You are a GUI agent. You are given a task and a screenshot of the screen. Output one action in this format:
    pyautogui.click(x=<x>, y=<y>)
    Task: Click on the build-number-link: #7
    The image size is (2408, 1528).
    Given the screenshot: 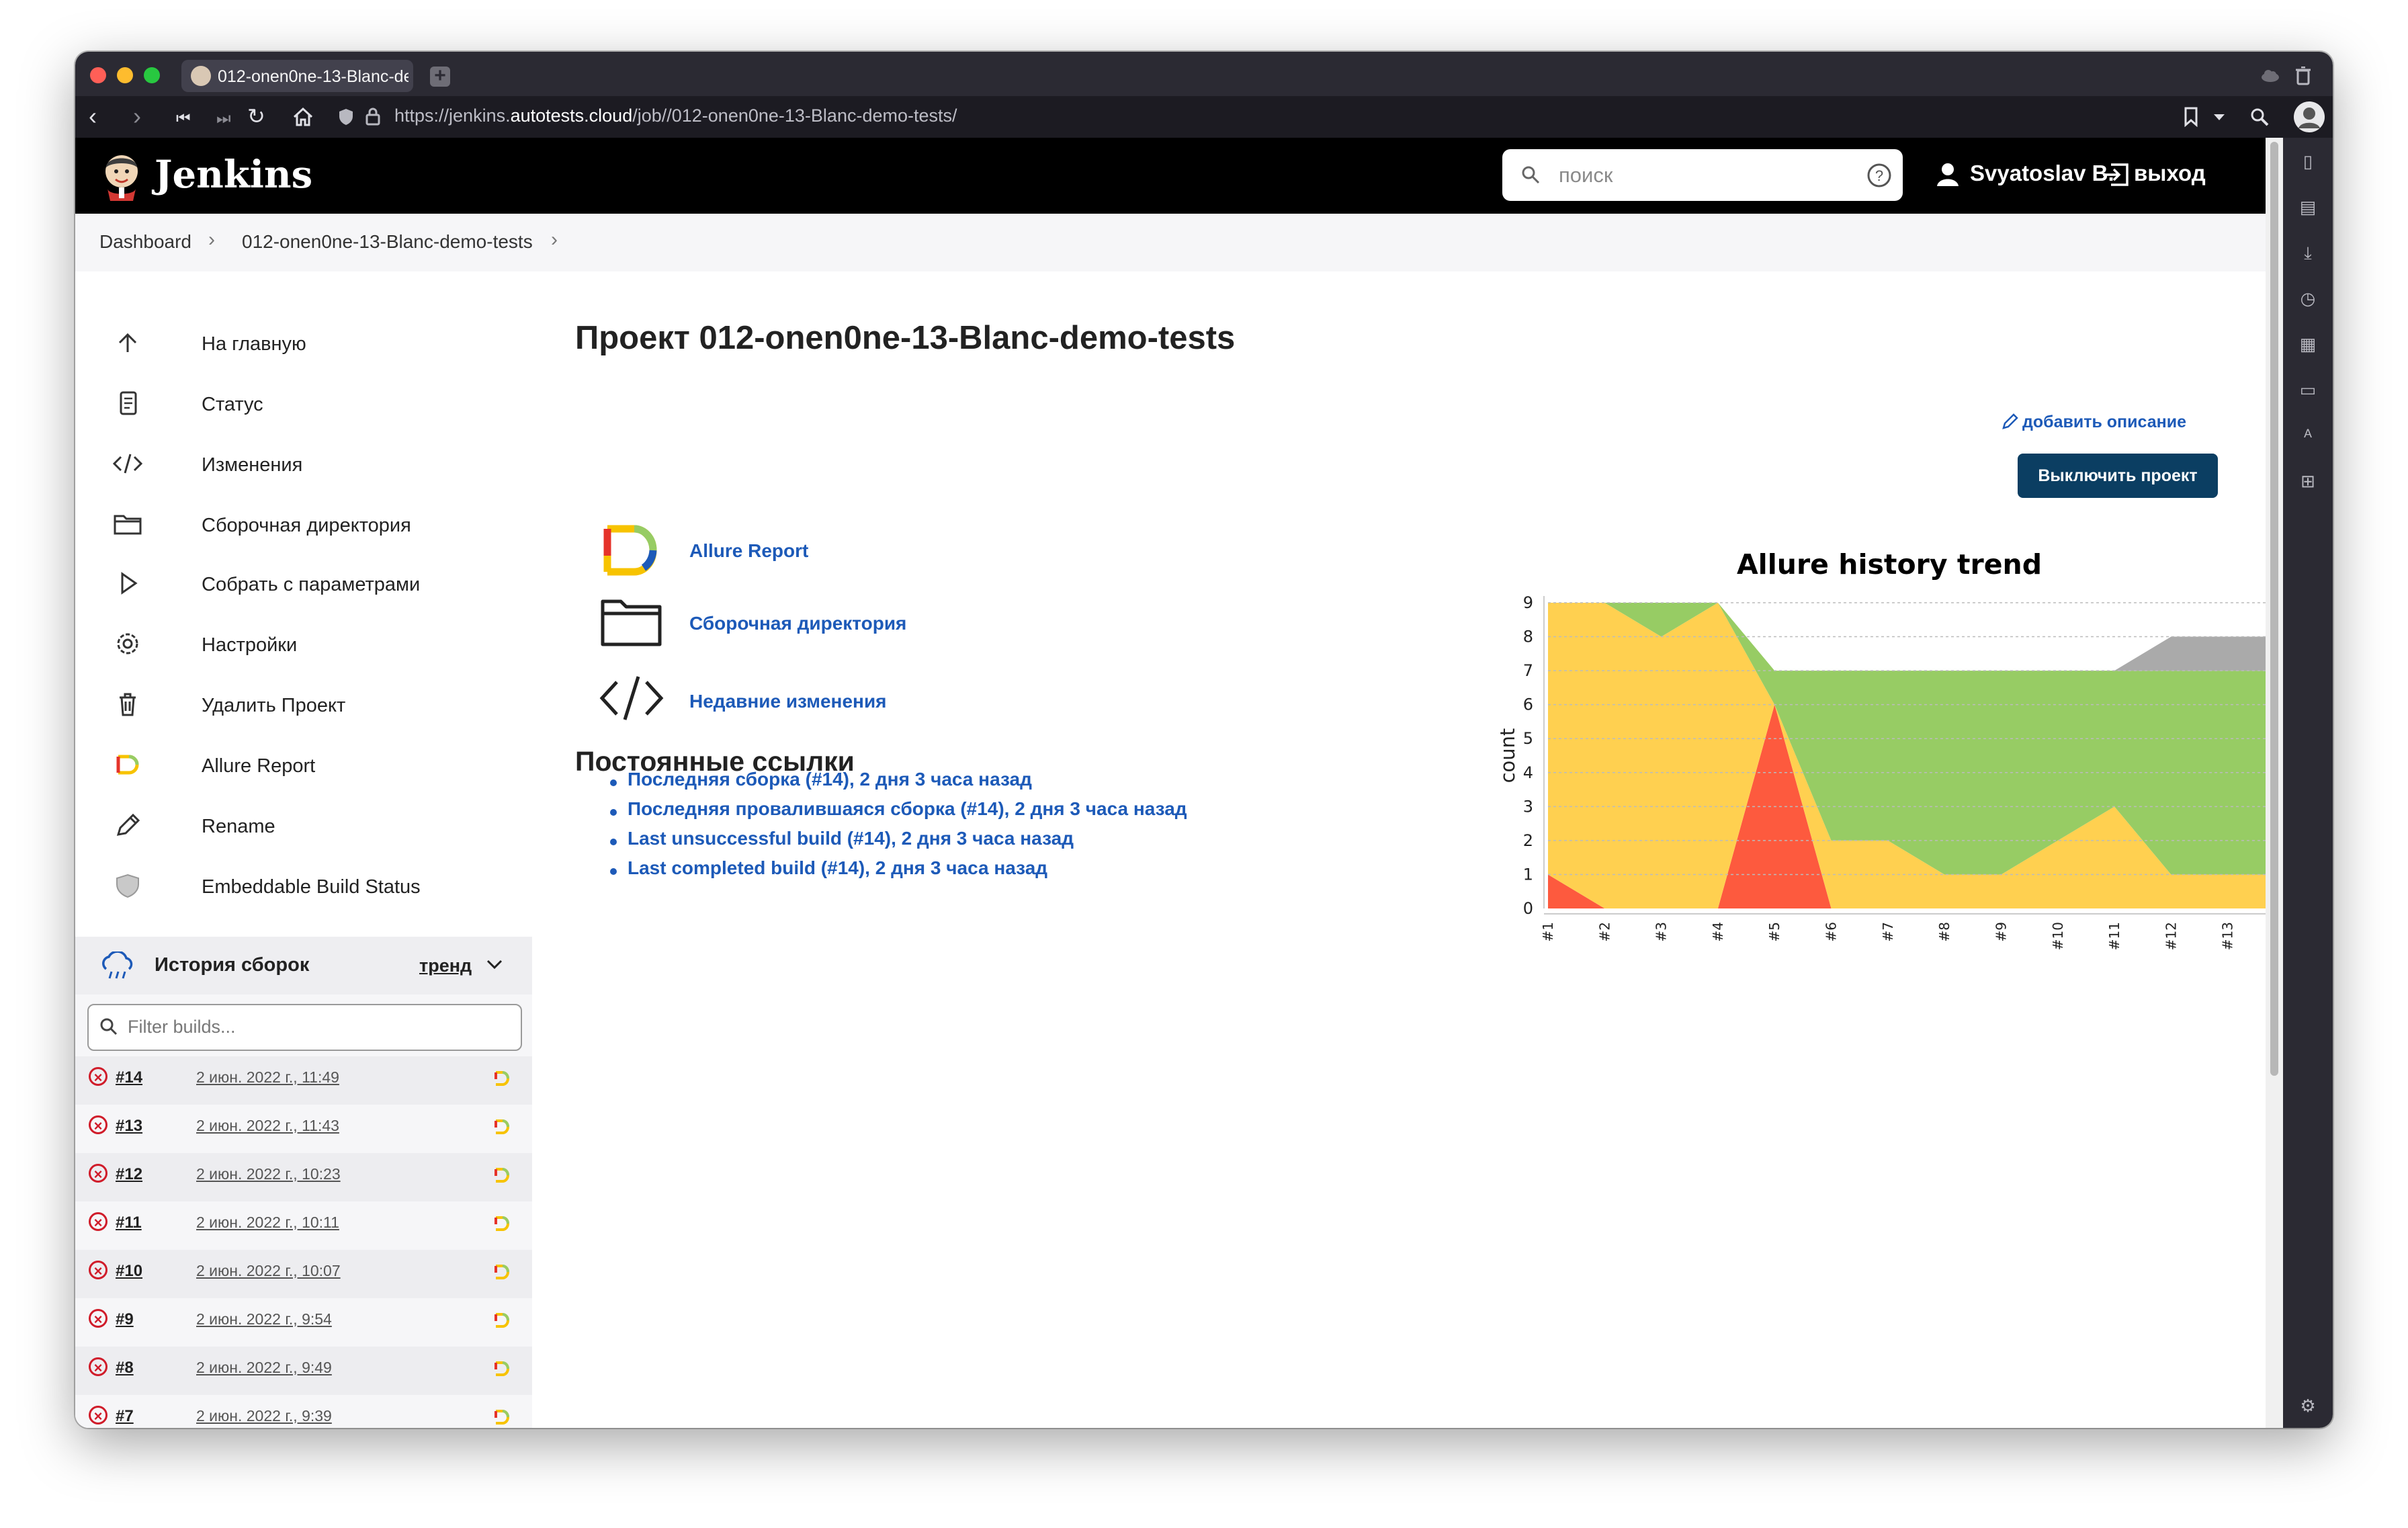 What is the action you would take?
    pyautogui.click(x=125, y=1417)
    